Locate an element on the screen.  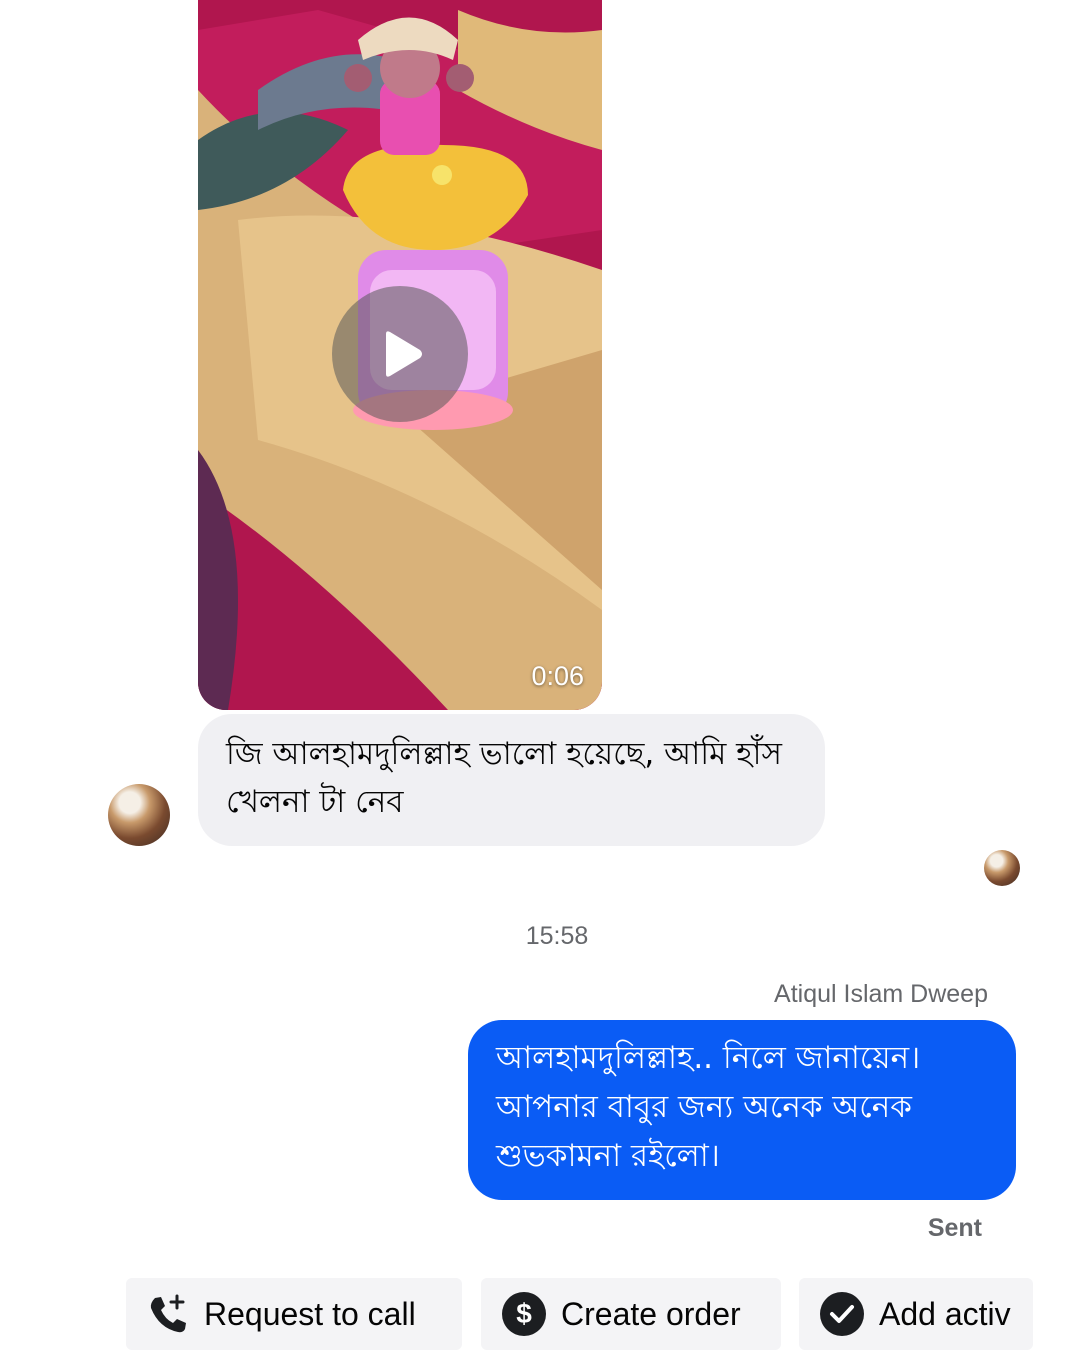
create-order-button: $ Create order is located at coordinates (631, 1314).